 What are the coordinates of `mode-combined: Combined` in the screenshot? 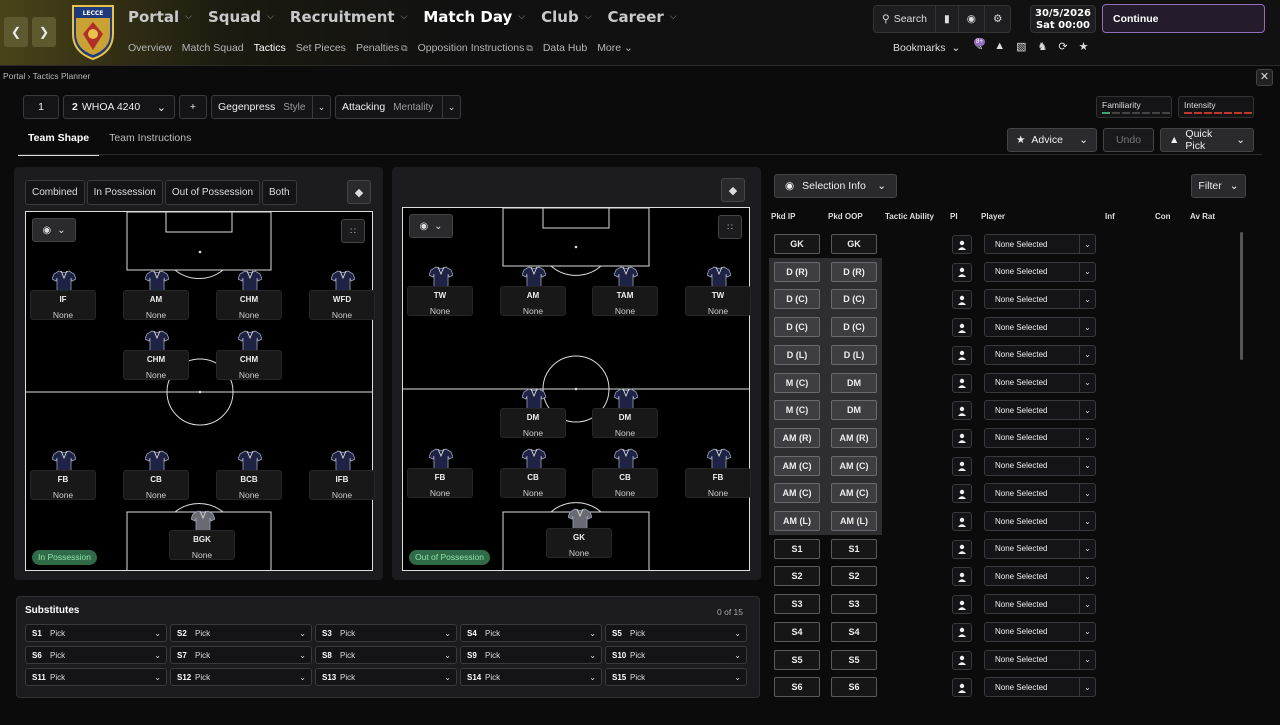 It's located at (55, 192).